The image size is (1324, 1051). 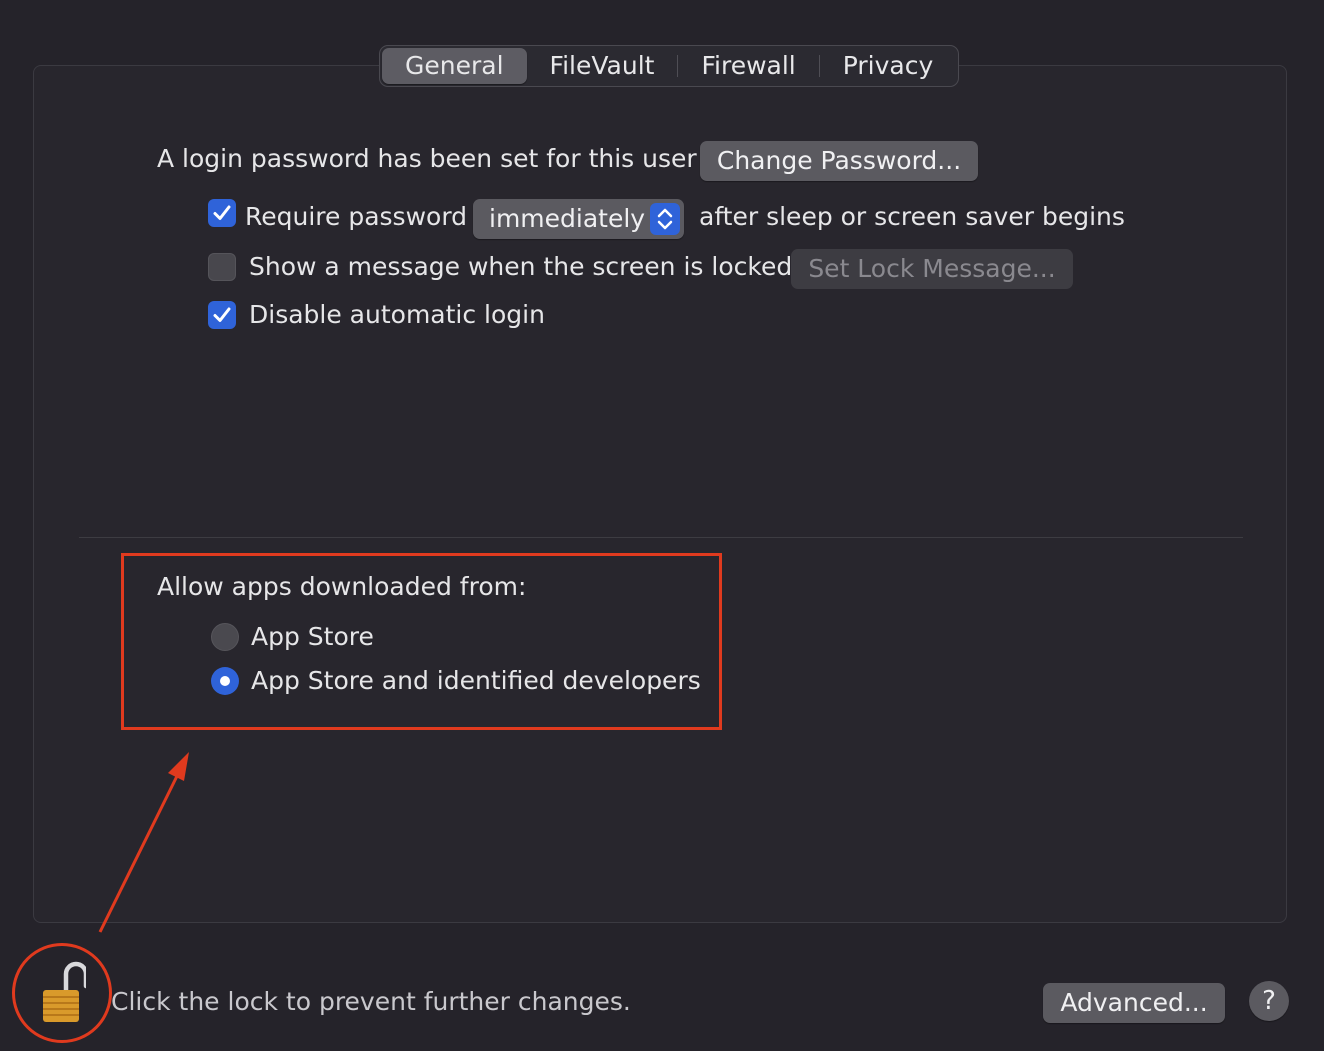 What do you see at coordinates (521, 266) in the screenshot?
I see `show-message-label: Show a message when the screen is locked` at bounding box center [521, 266].